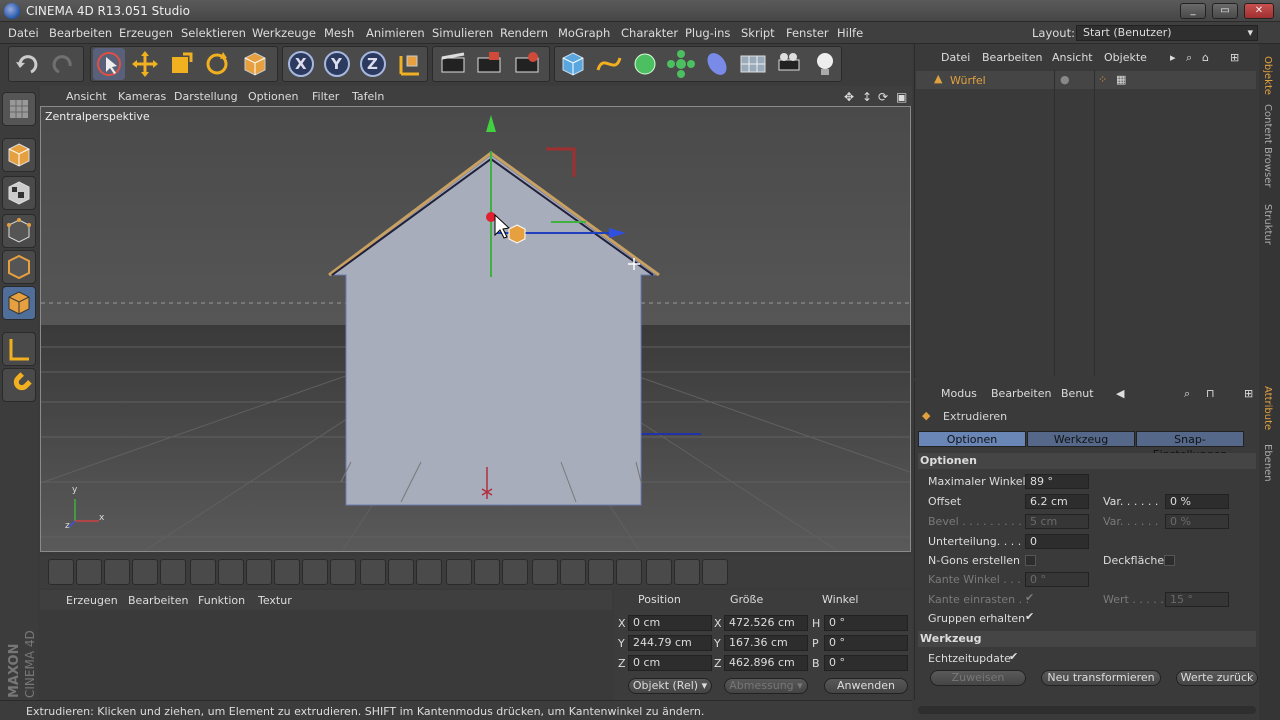 The image size is (1280, 720). I want to click on subdiv-field: 0, so click(1057, 541).